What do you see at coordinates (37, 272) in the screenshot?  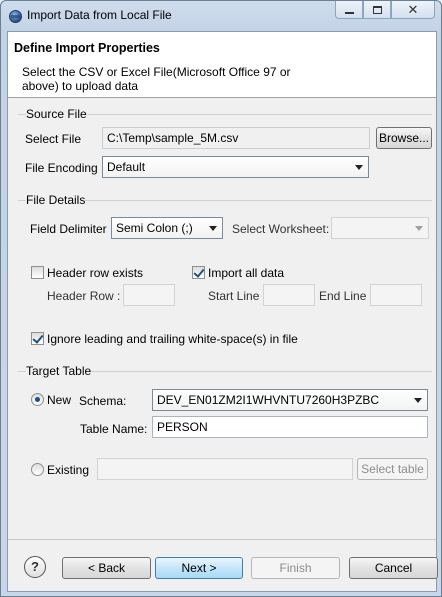 I see `header-row-exists-checkbox` at bounding box center [37, 272].